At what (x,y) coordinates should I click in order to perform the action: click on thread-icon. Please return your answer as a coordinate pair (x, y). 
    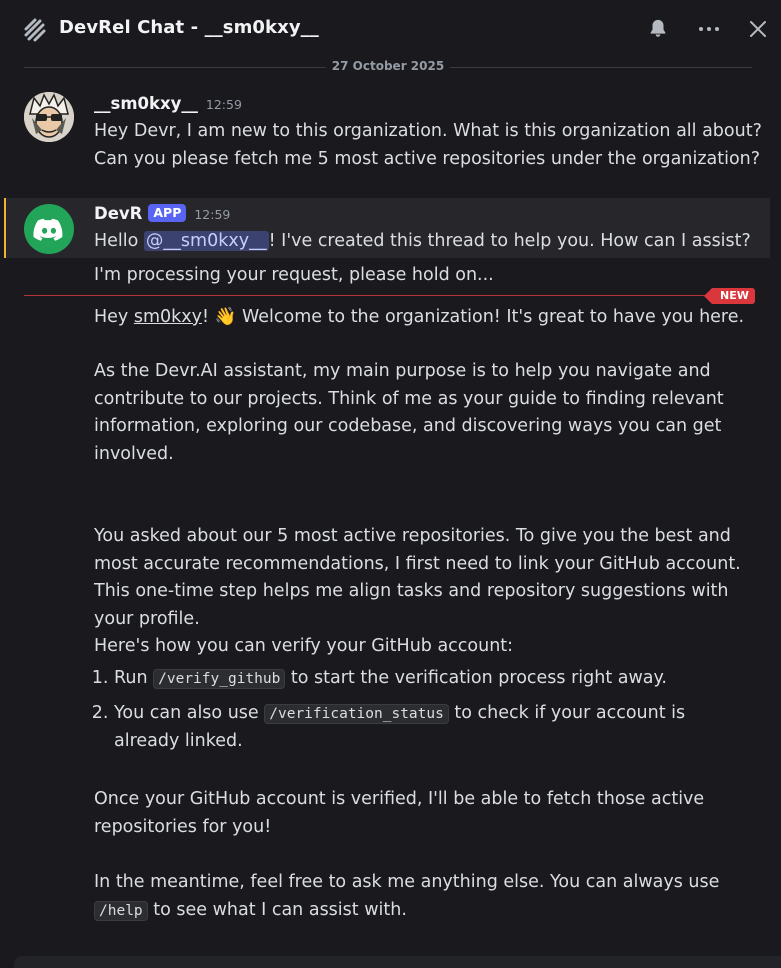
    Looking at the image, I should click on (35, 30).